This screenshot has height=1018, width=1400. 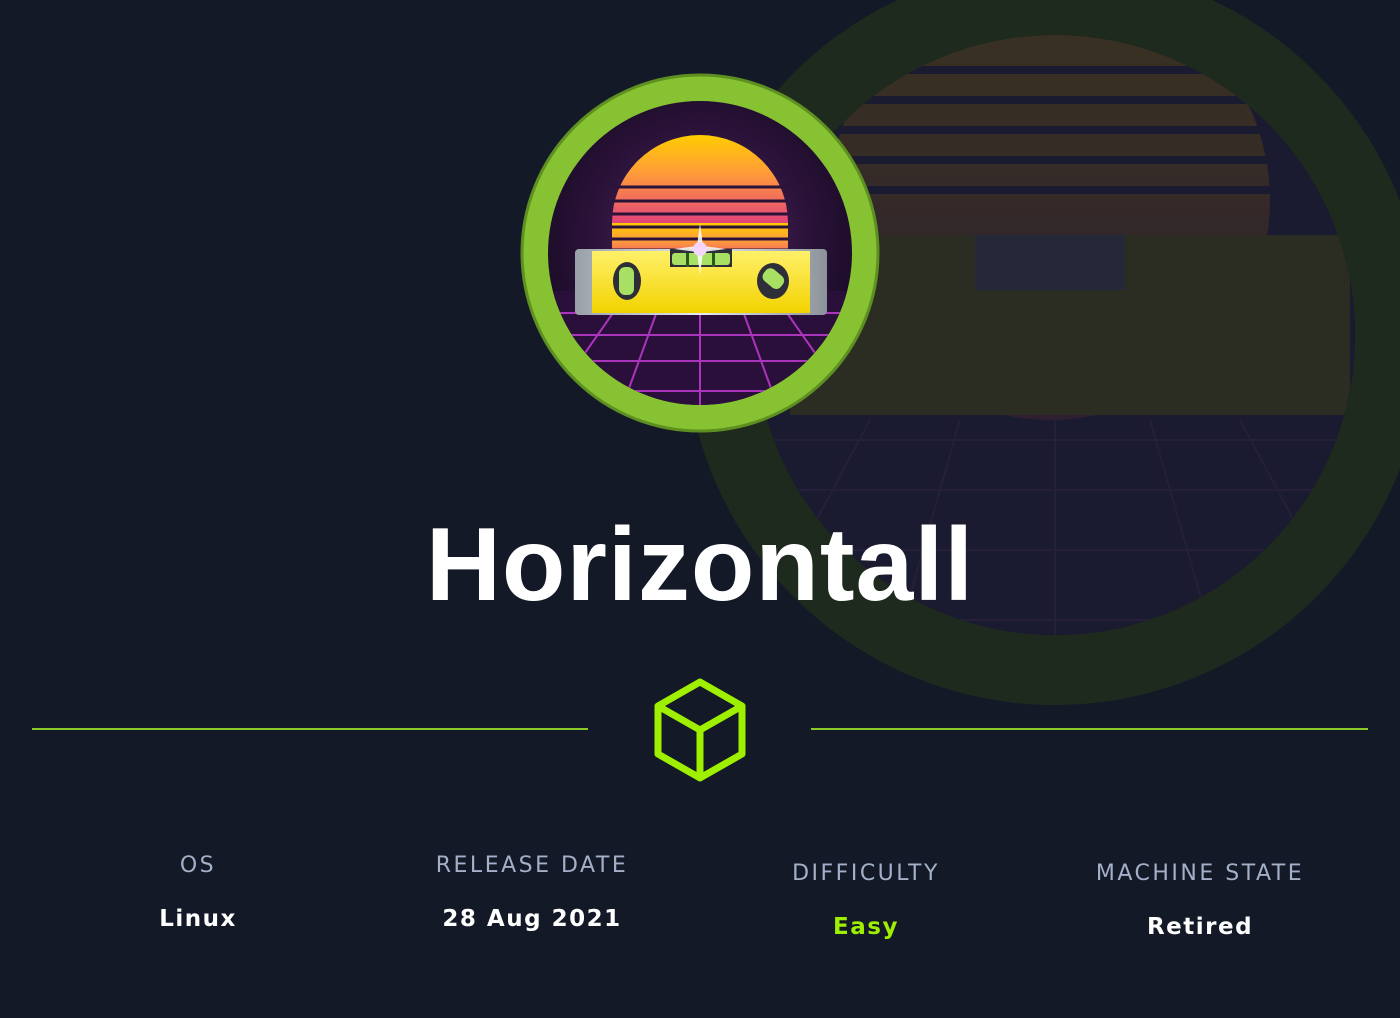 I want to click on release-date-label: RELEASE DATE, so click(x=532, y=865).